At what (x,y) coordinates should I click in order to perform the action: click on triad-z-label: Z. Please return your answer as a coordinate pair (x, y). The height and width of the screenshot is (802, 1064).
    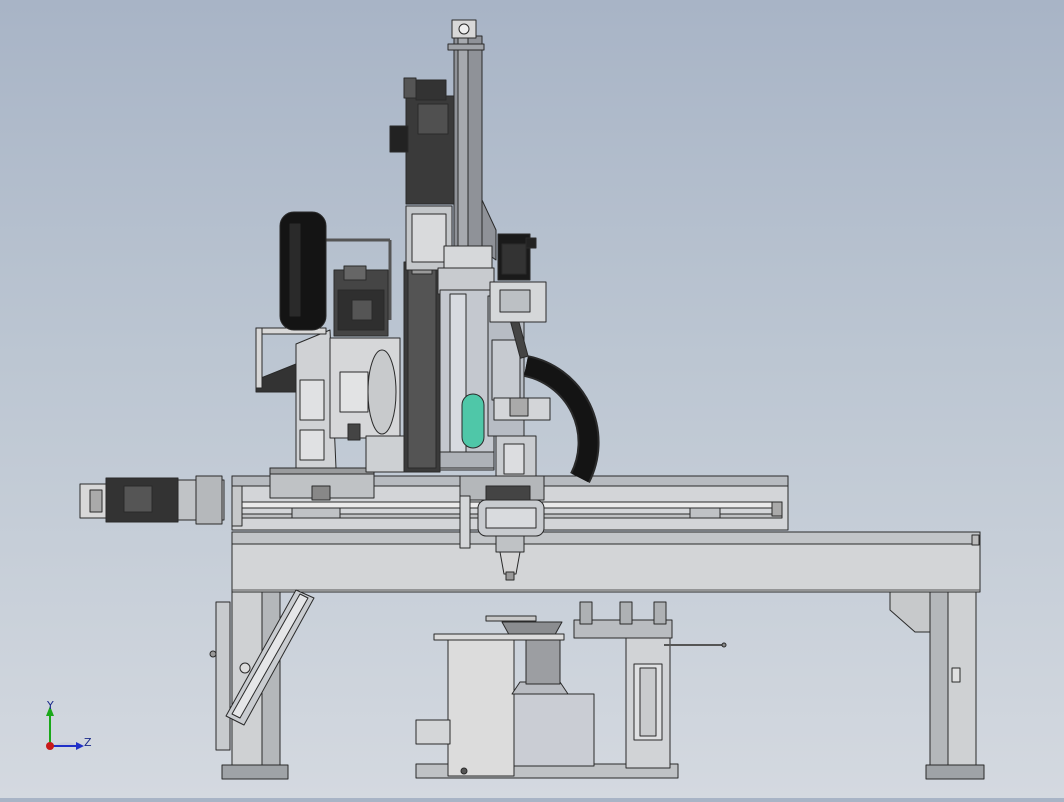
    Looking at the image, I should click on (88, 742).